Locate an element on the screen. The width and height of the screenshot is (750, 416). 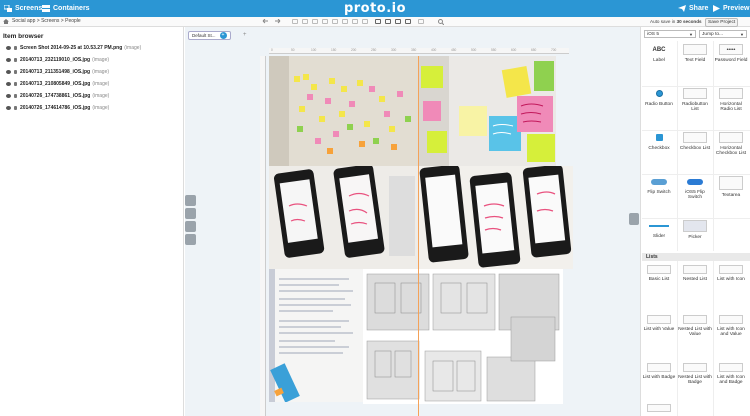
lock-tool-icon is located at coordinates (421, 21).